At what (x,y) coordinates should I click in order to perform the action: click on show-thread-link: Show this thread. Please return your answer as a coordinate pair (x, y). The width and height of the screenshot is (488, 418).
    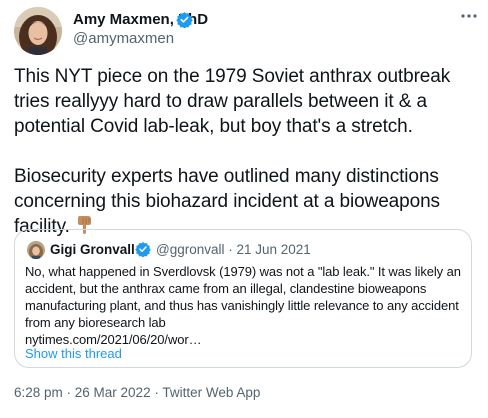
    Looking at the image, I should click on (73, 353).